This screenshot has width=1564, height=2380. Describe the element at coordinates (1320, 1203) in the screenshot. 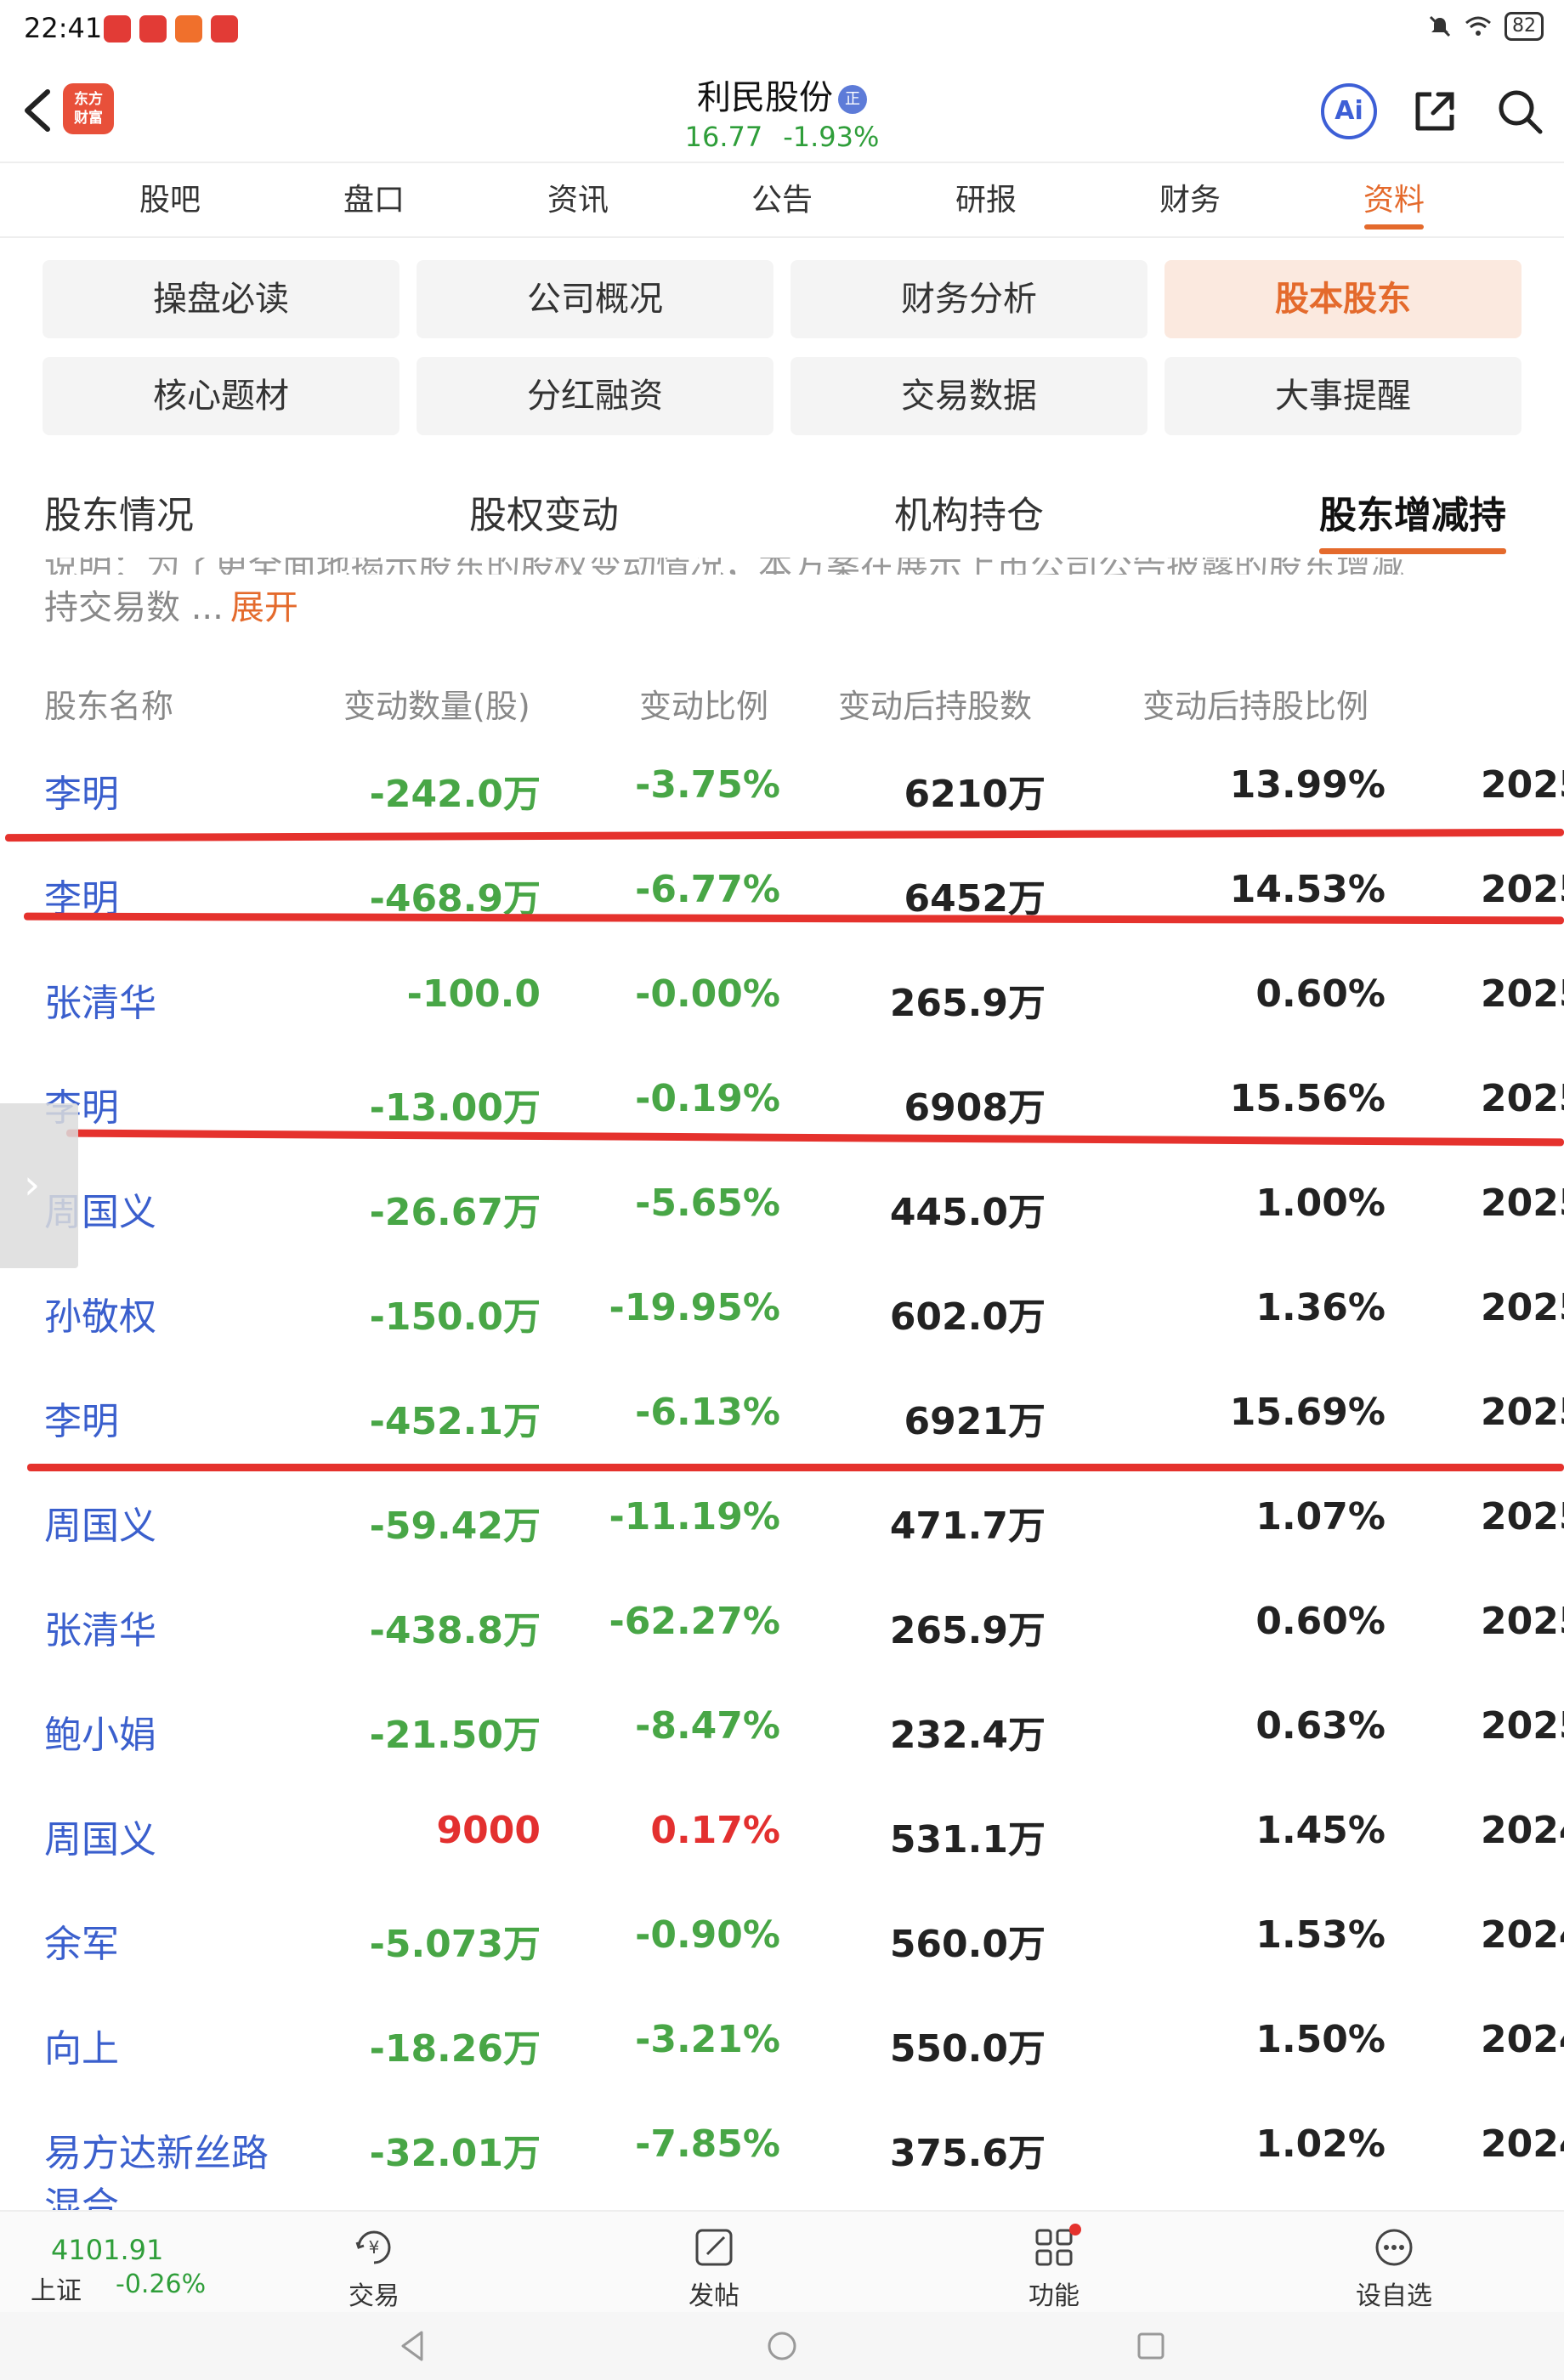

I see `ratio-after: 1.00%` at that location.